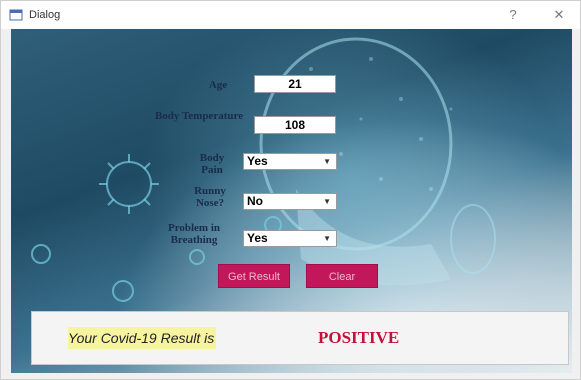 The width and height of the screenshot is (581, 380). What do you see at coordinates (257, 161) in the screenshot?
I see `body-pain-value: Yes` at bounding box center [257, 161].